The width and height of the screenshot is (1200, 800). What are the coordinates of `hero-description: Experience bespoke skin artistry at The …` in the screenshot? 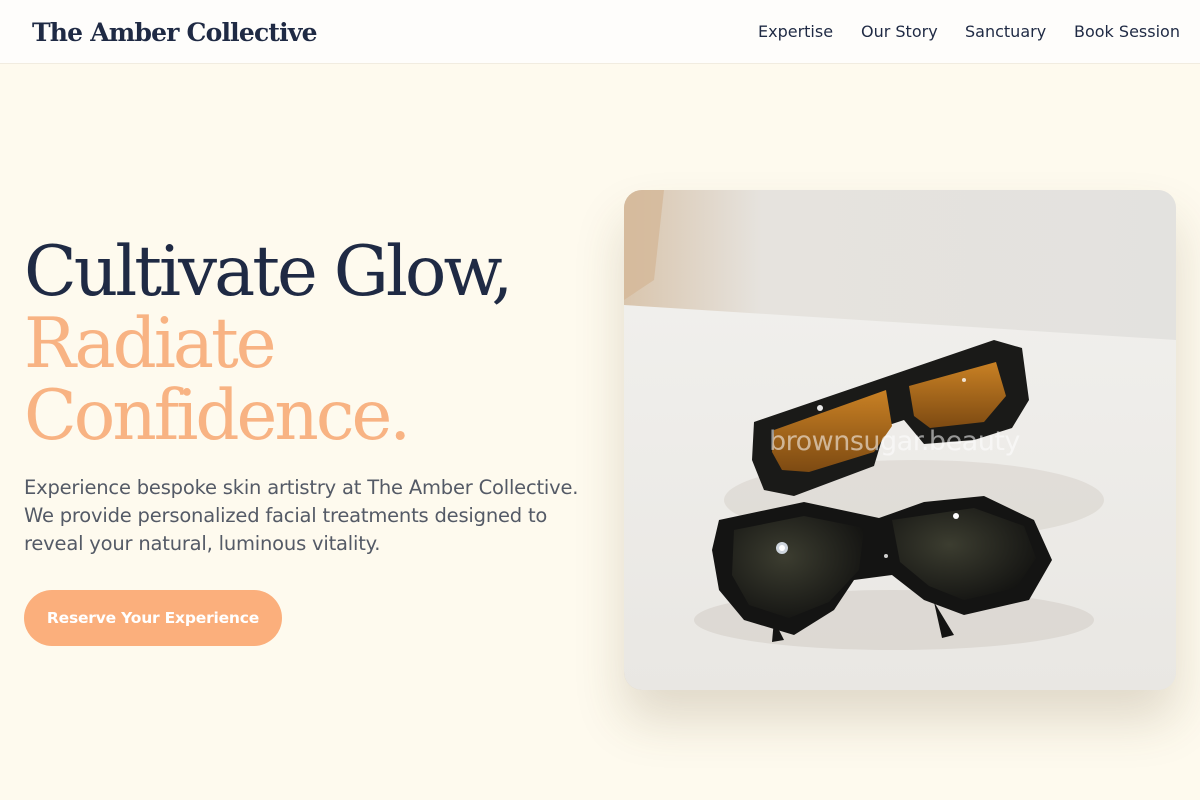 It's located at (301, 515).